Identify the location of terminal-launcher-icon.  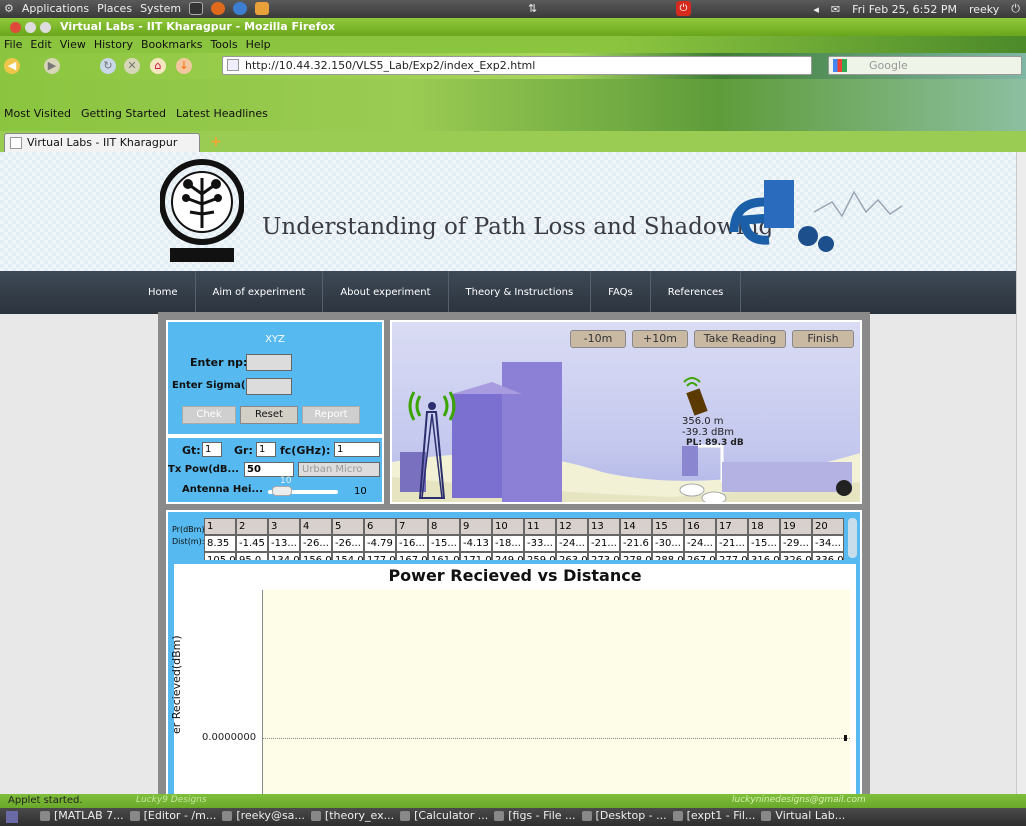
(196, 8).